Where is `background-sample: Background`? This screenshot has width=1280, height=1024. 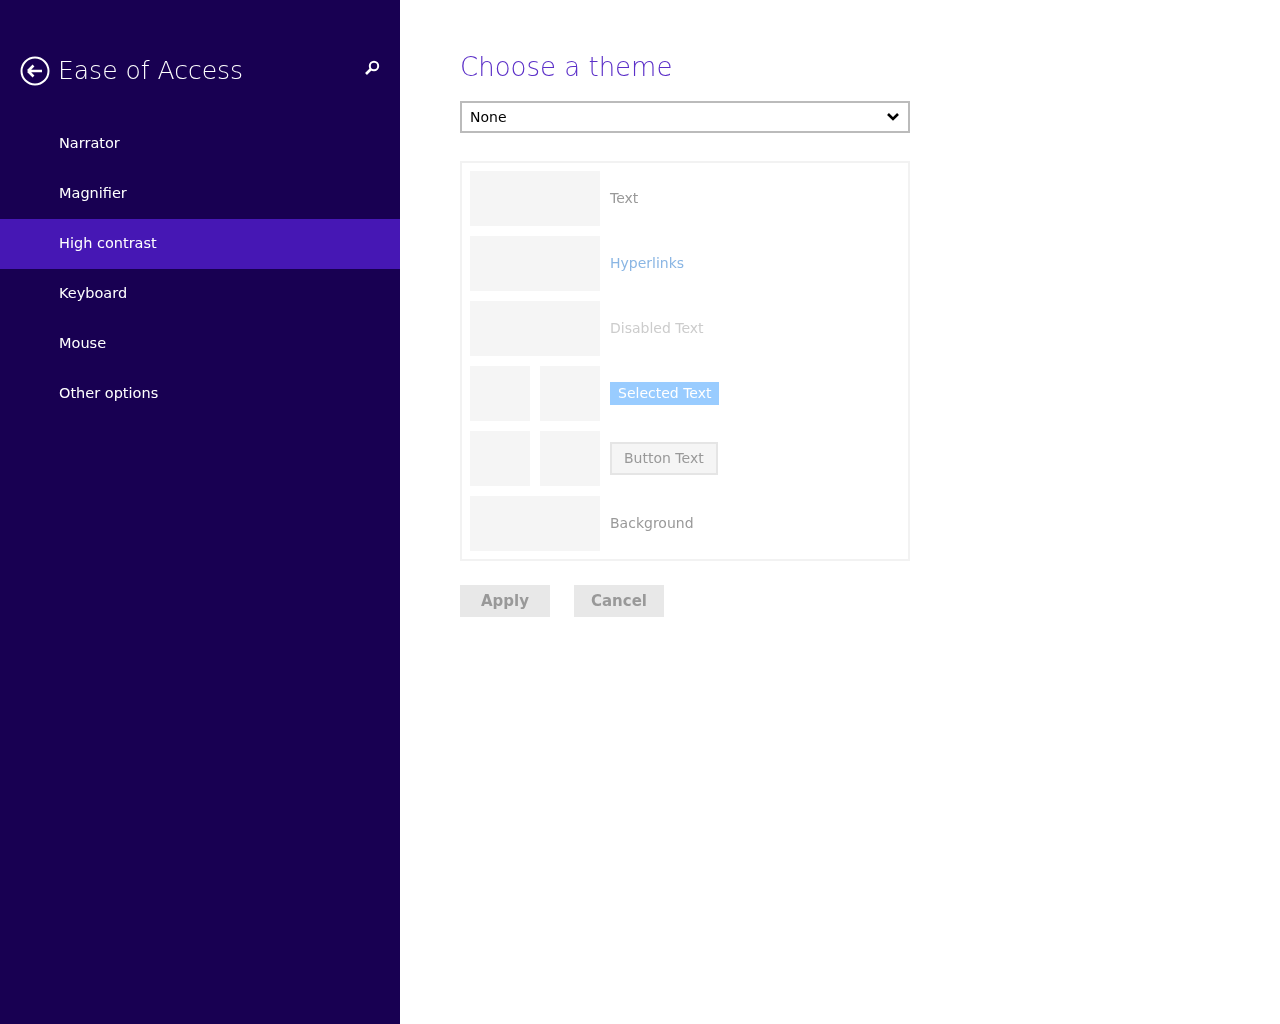
background-sample: Background is located at coordinates (652, 524).